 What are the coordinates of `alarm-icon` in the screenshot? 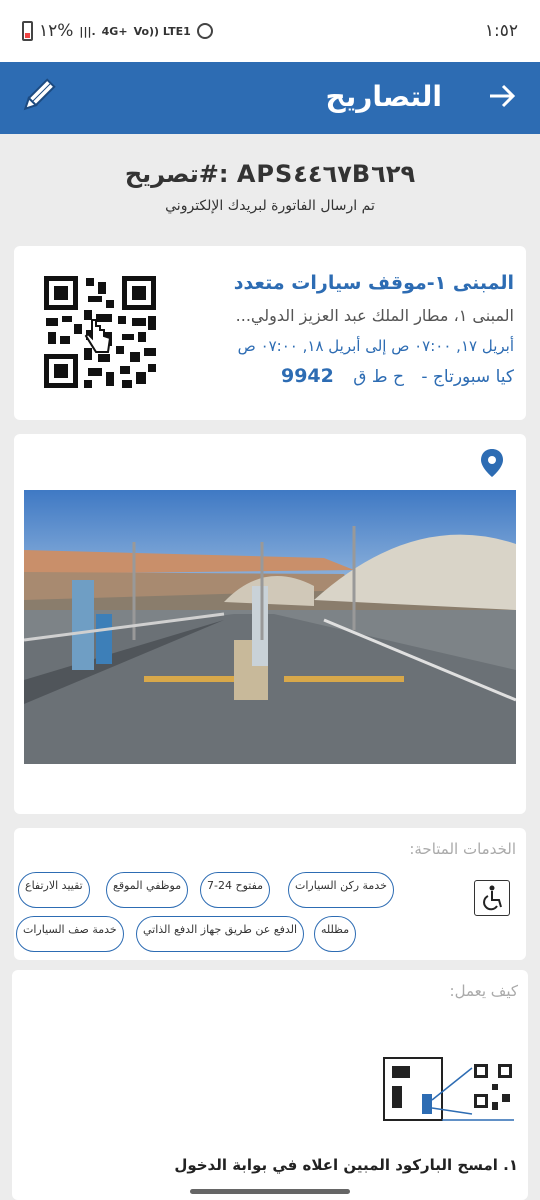 It's located at (204, 31).